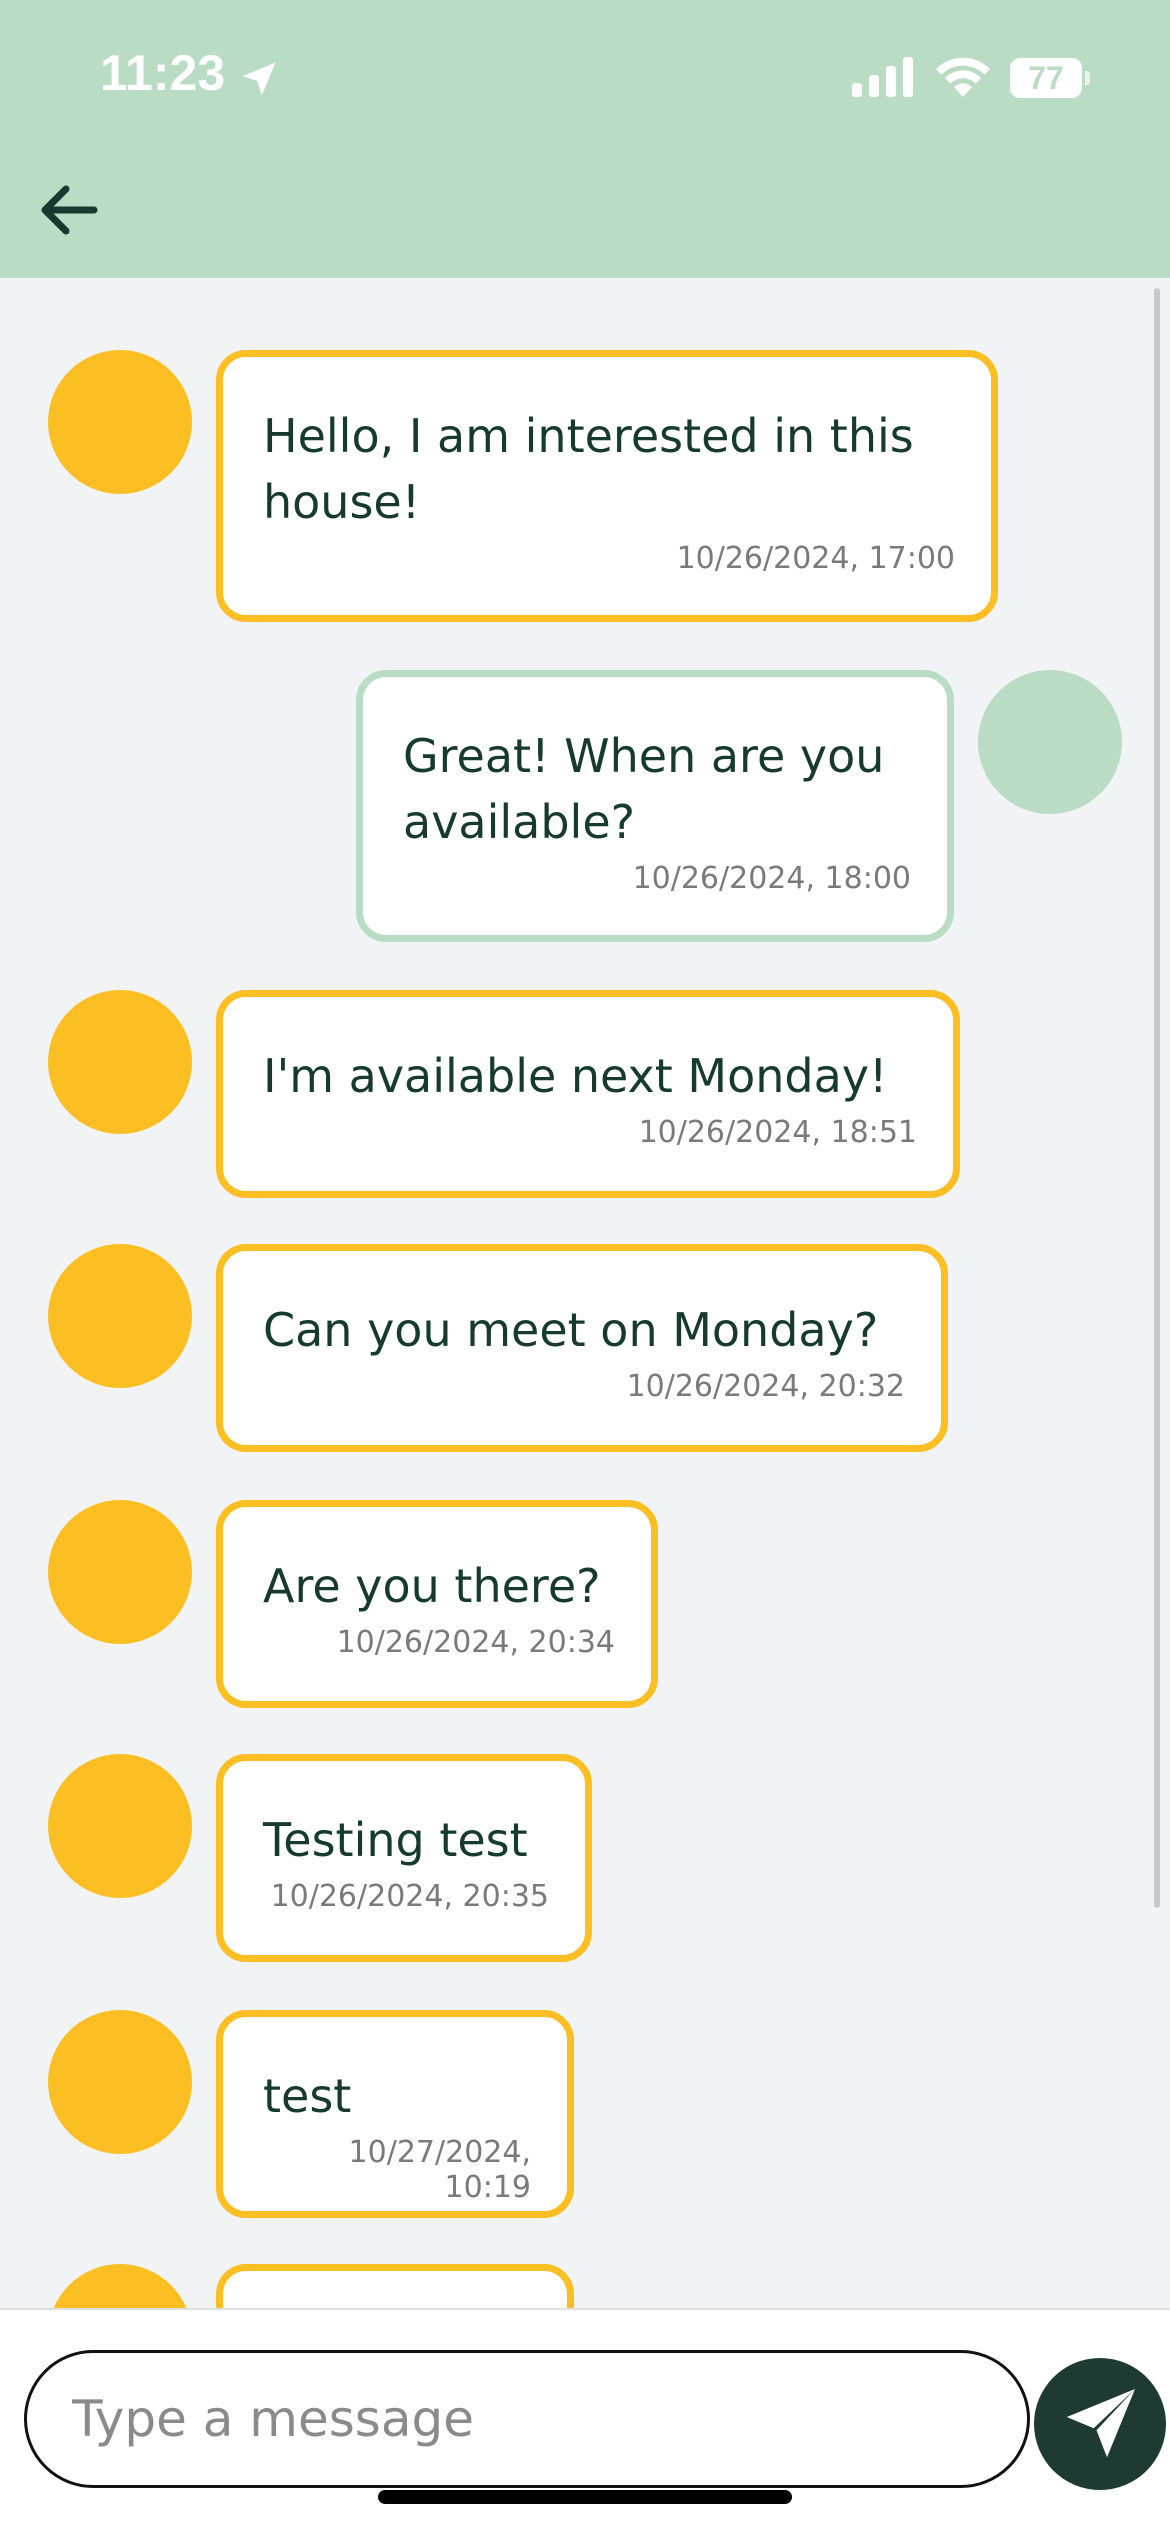 The width and height of the screenshot is (1170, 2534). I want to click on header-bar: 11:23 77, so click(585, 139).